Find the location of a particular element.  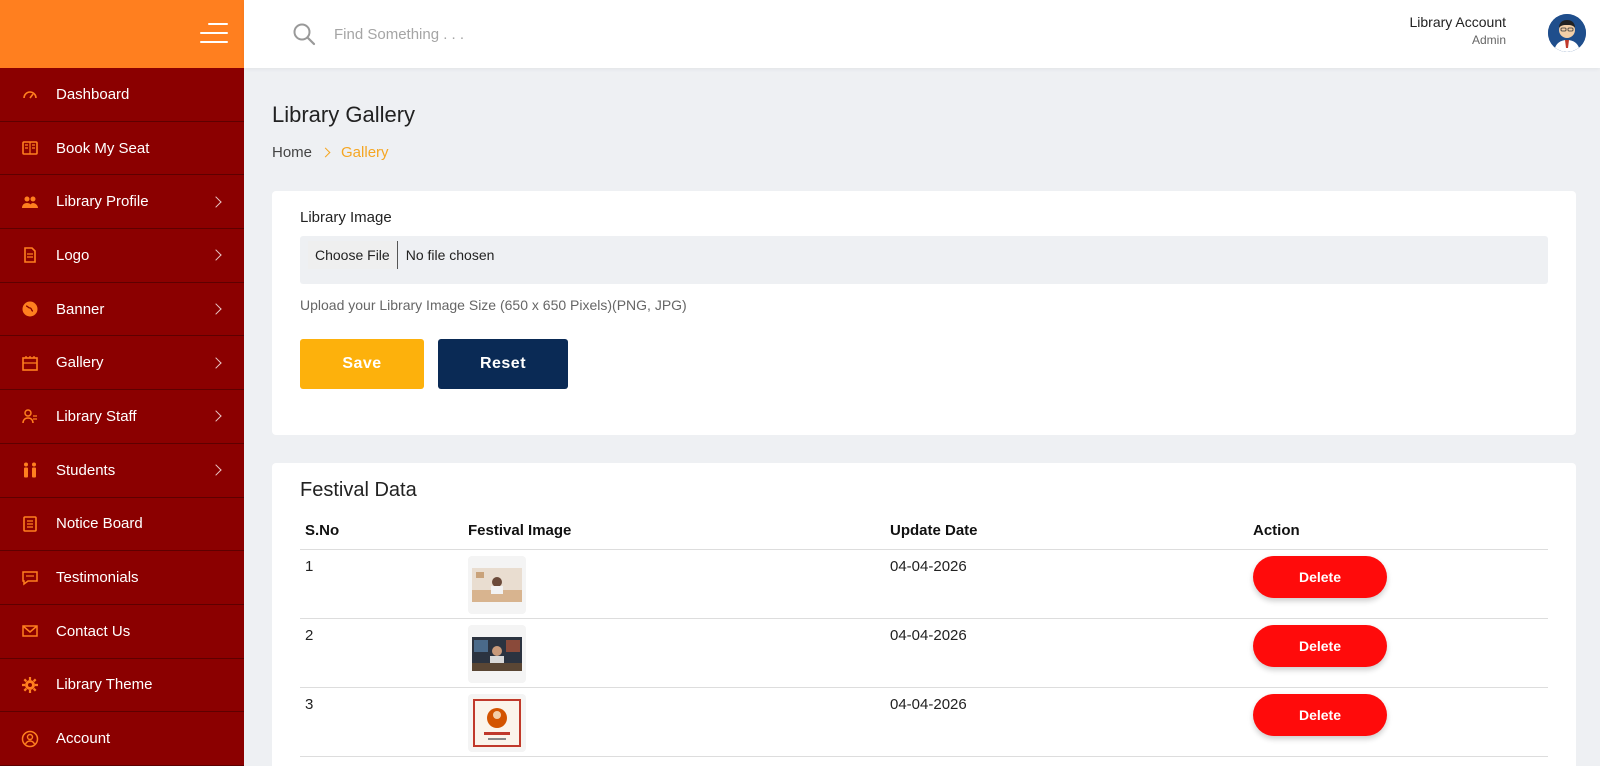

table-row: 3 04-04-2026 Delete is located at coordinates (924, 722).